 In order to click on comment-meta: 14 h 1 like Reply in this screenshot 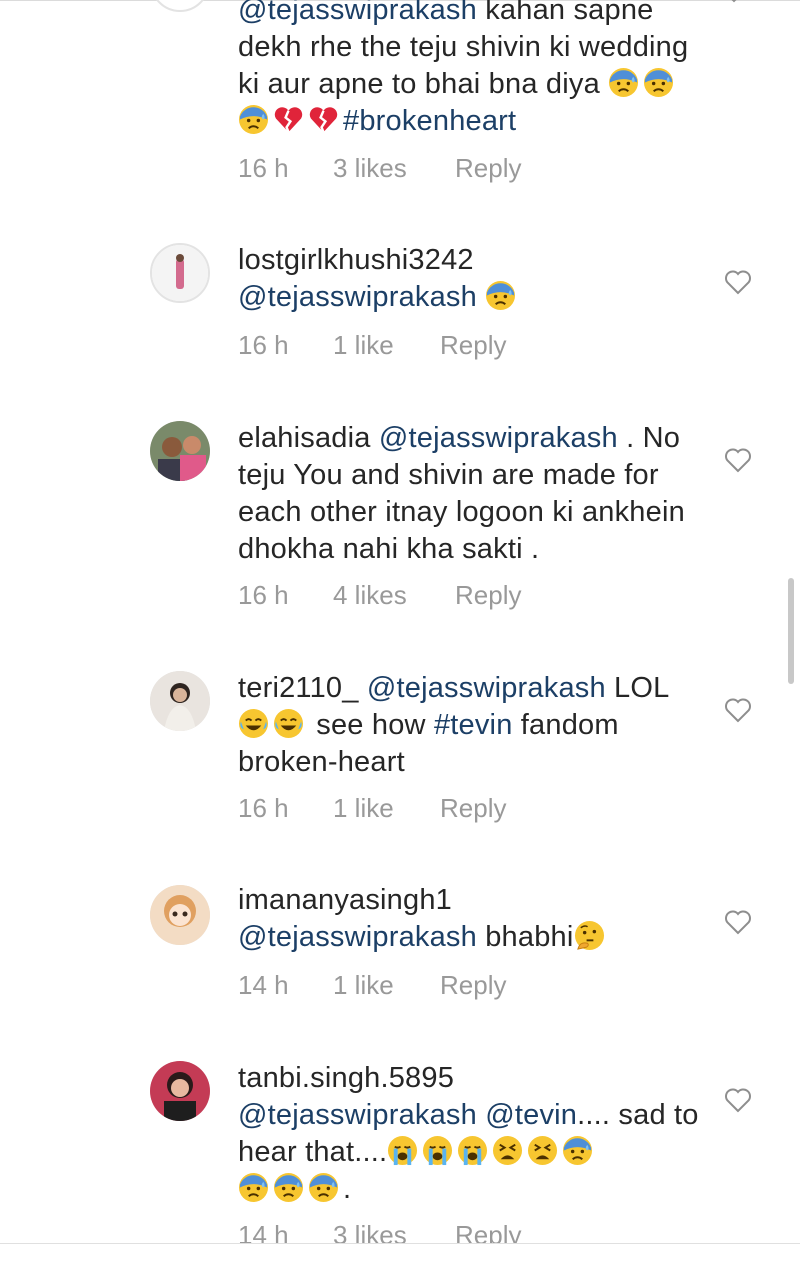, I will do `click(372, 985)`.